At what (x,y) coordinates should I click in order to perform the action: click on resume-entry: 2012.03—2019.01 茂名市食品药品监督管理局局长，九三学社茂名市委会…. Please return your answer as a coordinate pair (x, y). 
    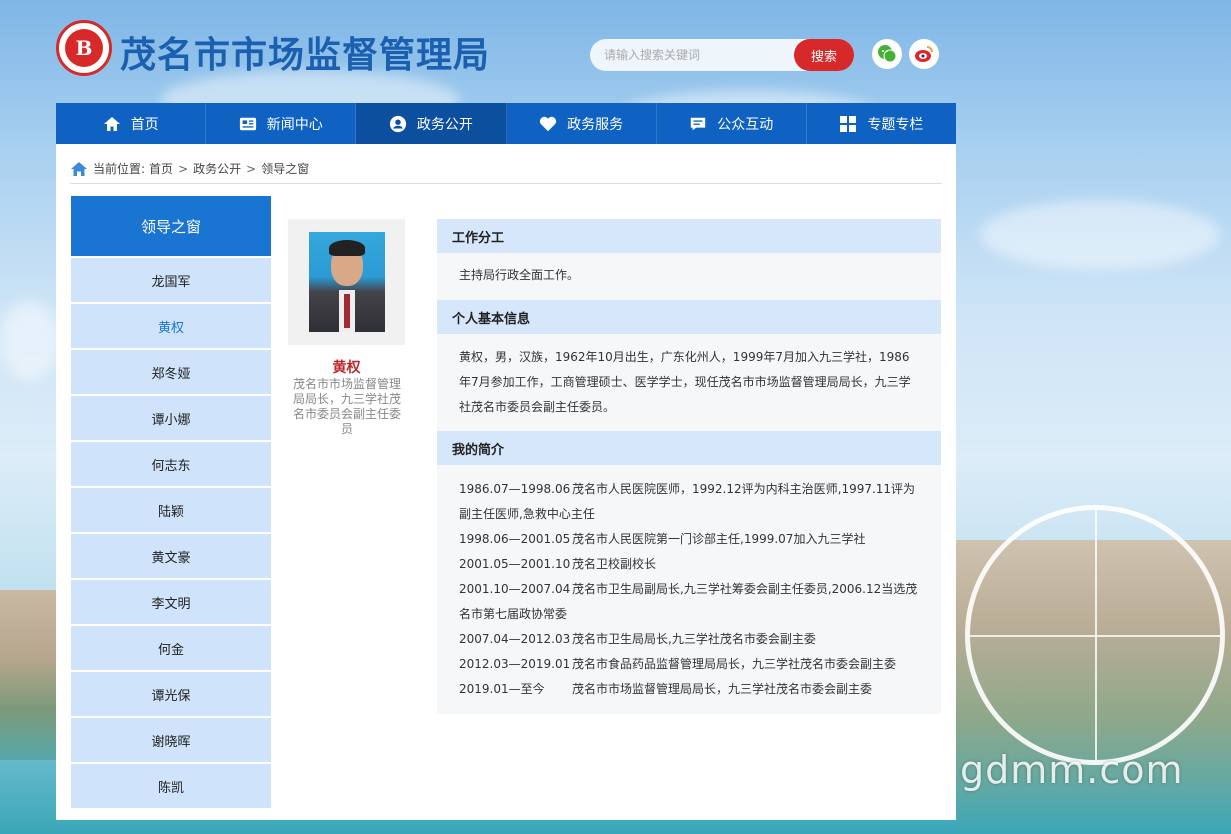
    Looking at the image, I should click on (689, 664).